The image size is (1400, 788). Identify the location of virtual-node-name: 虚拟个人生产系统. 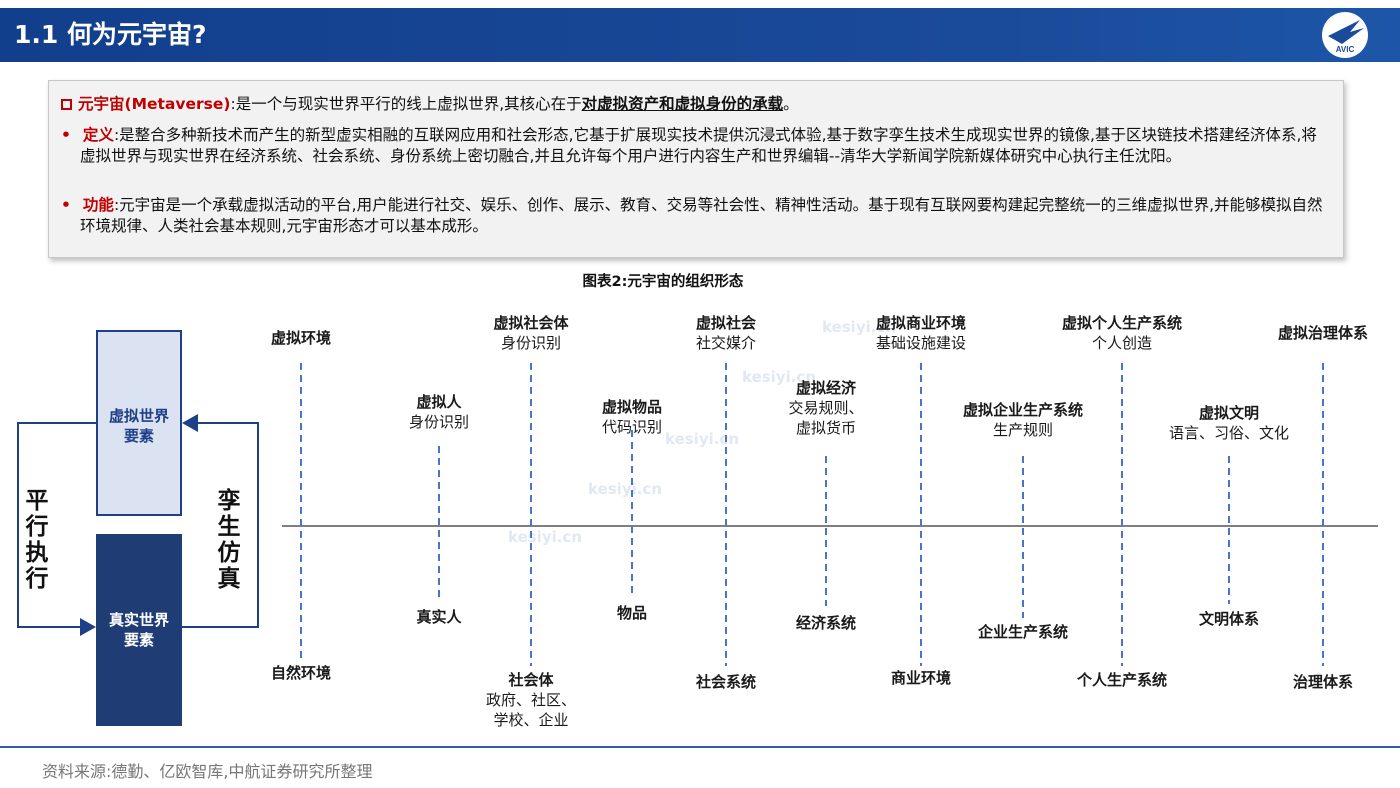
(1122, 323).